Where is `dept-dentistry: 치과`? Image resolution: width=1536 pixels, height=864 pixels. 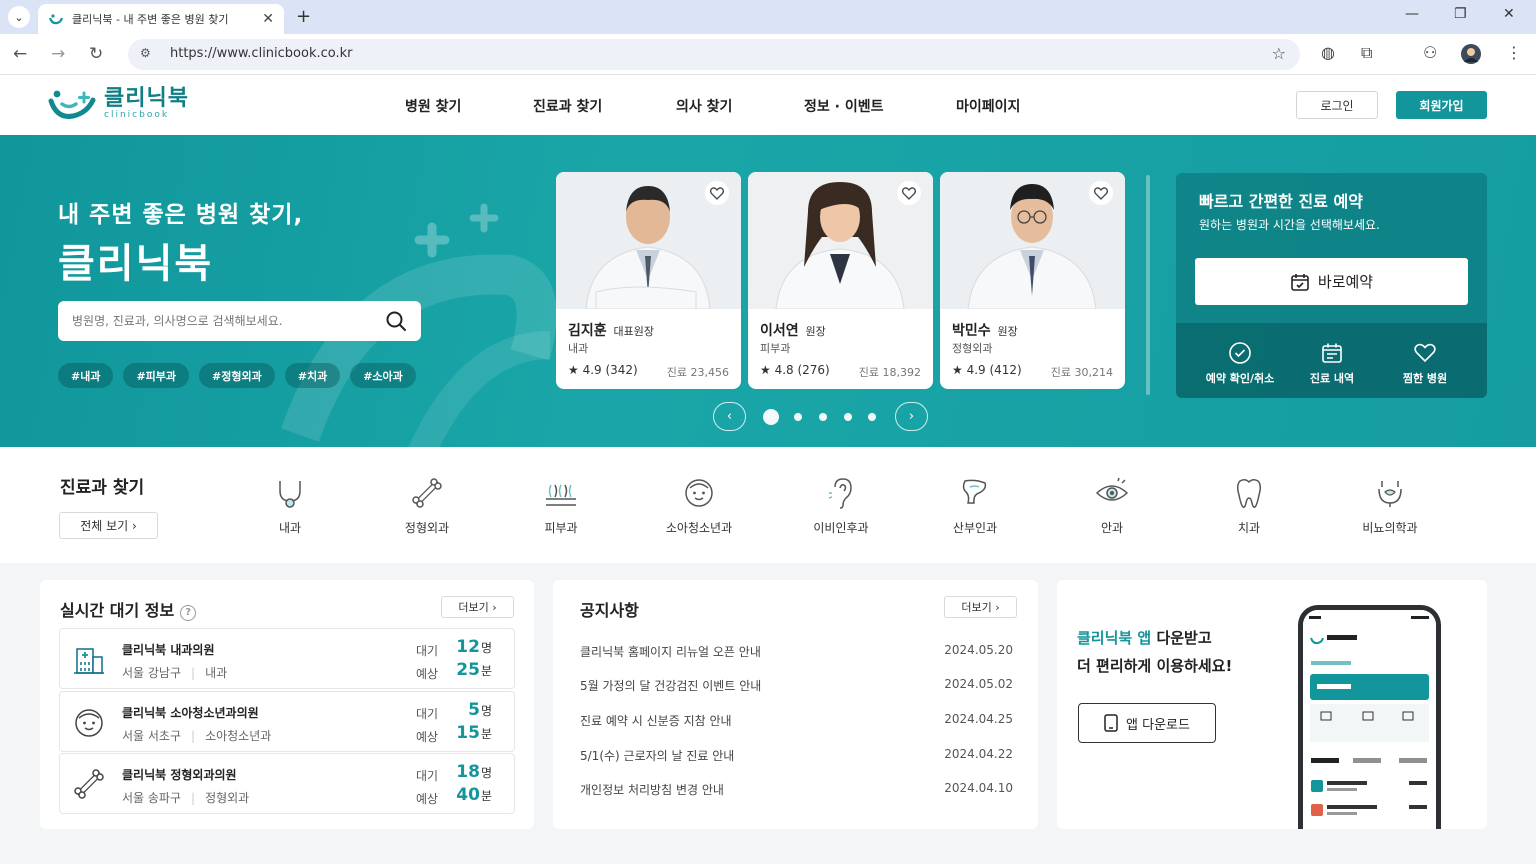 dept-dentistry: 치과 is located at coordinates (1249, 505).